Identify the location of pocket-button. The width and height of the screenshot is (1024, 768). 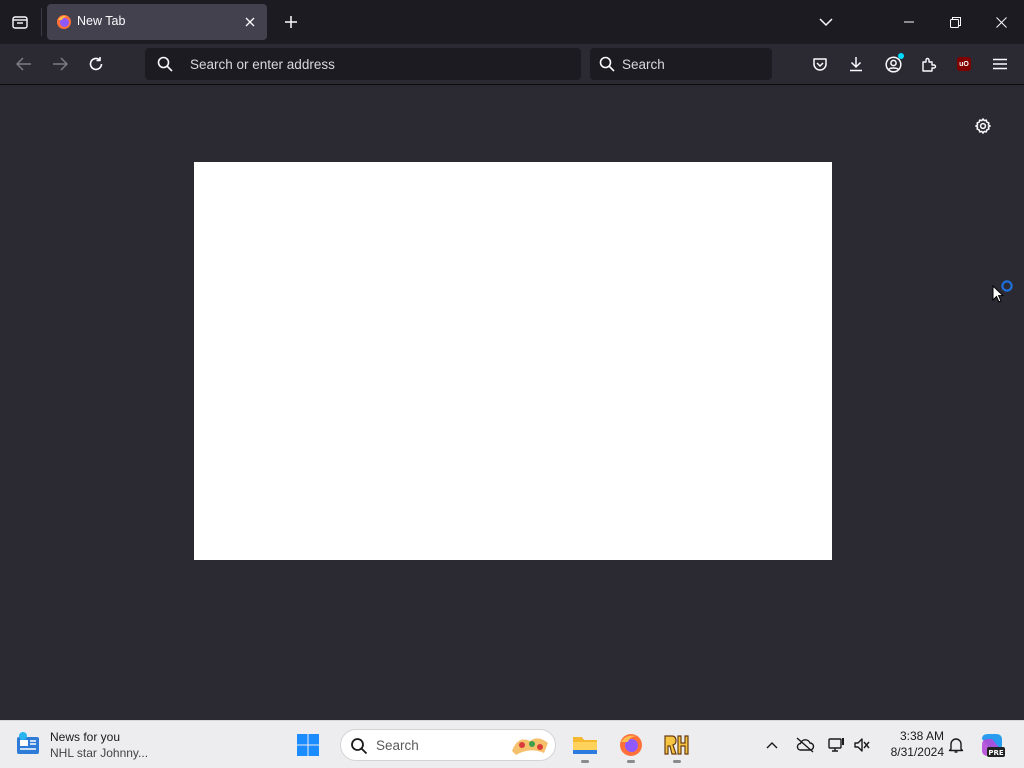
(820, 64).